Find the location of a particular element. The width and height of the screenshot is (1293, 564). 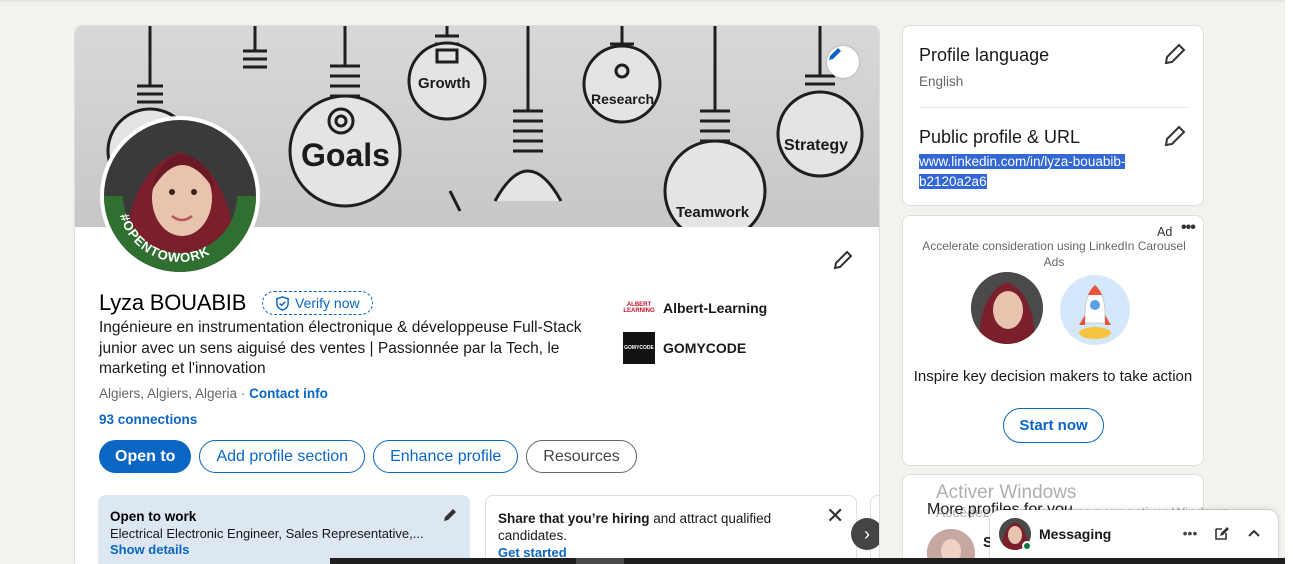

rocket-icon is located at coordinates (1095, 310).